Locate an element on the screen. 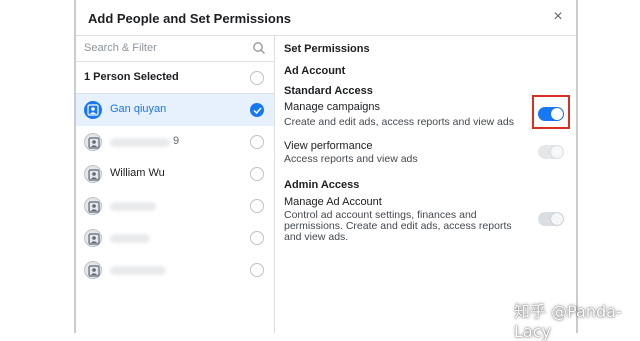 Image resolution: width=640 pixels, height=341 pixels. person-row: 9 is located at coordinates (175, 142).